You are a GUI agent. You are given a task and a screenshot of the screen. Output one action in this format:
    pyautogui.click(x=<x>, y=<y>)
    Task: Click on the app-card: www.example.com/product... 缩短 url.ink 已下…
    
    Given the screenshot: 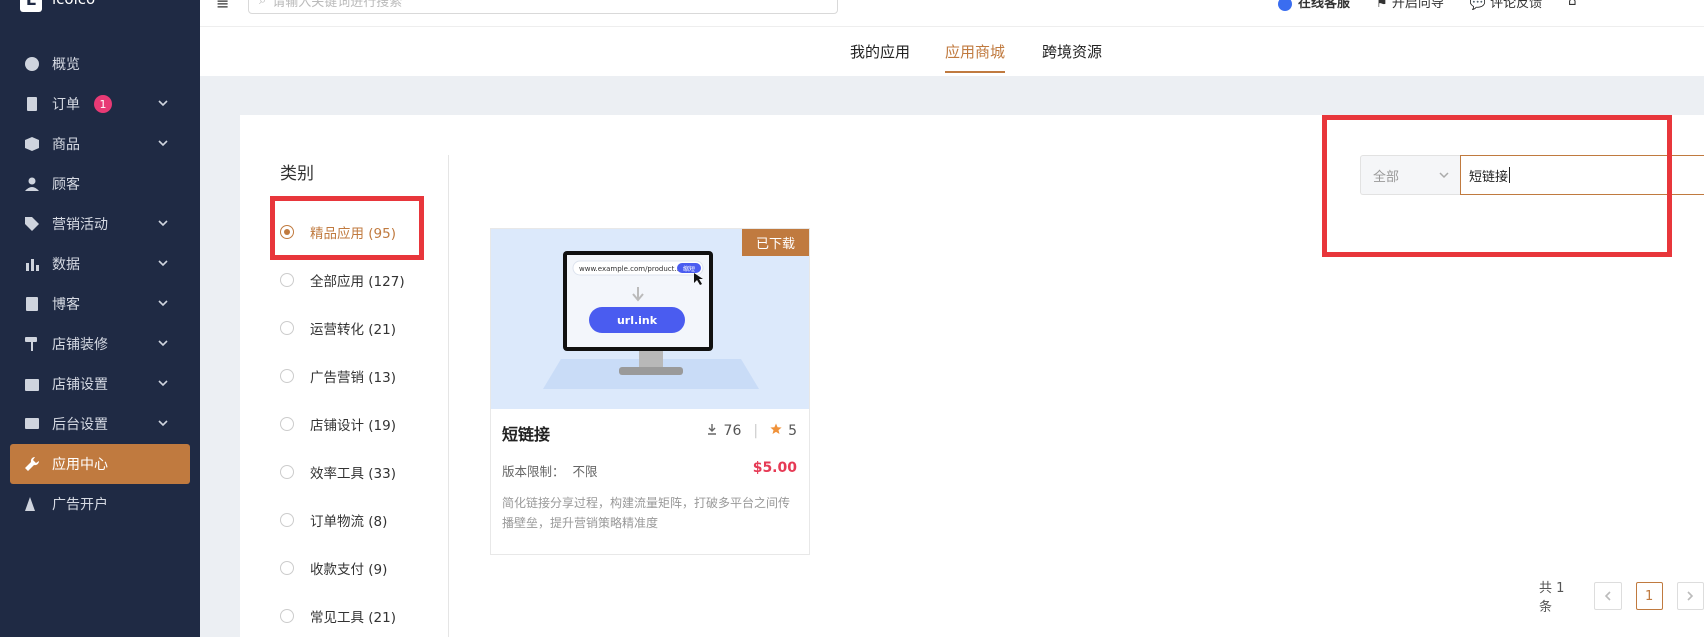 What is the action you would take?
    pyautogui.click(x=650, y=391)
    